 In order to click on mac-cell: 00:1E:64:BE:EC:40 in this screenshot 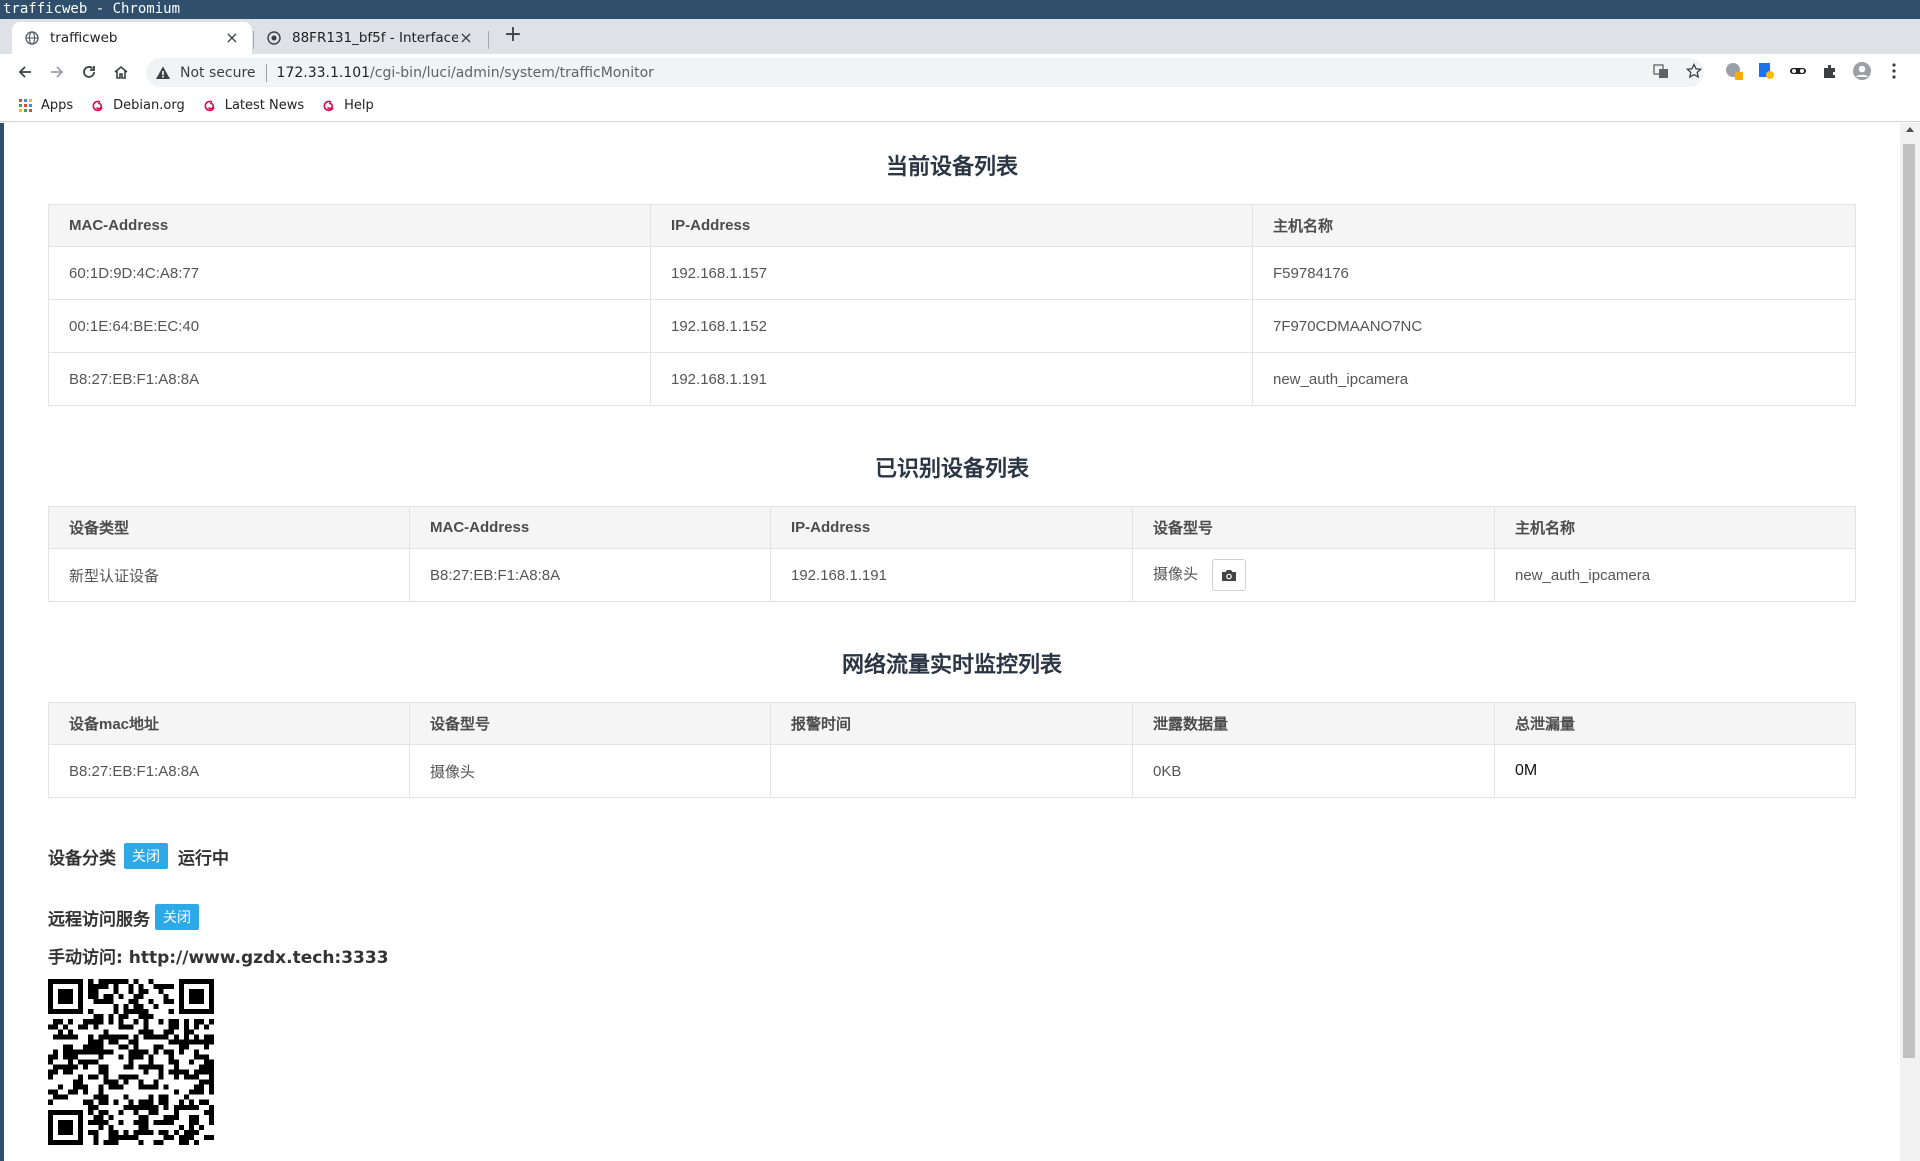, I will do `click(349, 326)`.